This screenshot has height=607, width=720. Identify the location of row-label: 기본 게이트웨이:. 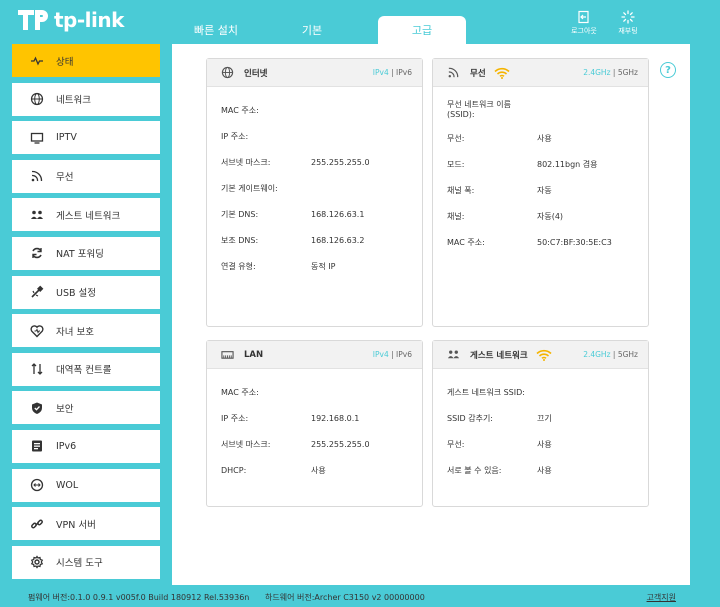
(249, 188).